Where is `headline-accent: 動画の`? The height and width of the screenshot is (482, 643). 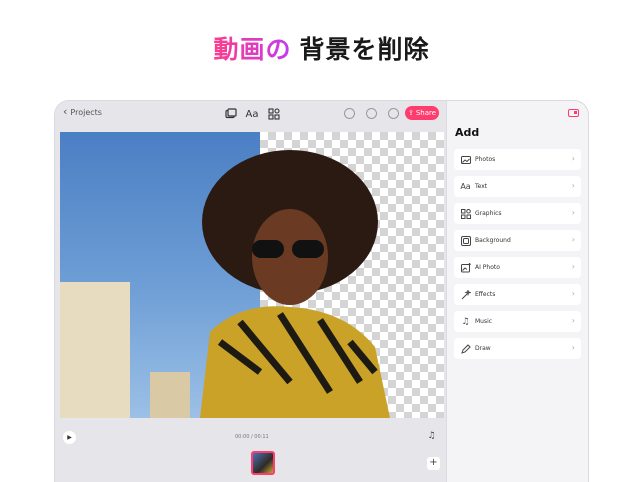
headline-accent: 動画の is located at coordinates (252, 49).